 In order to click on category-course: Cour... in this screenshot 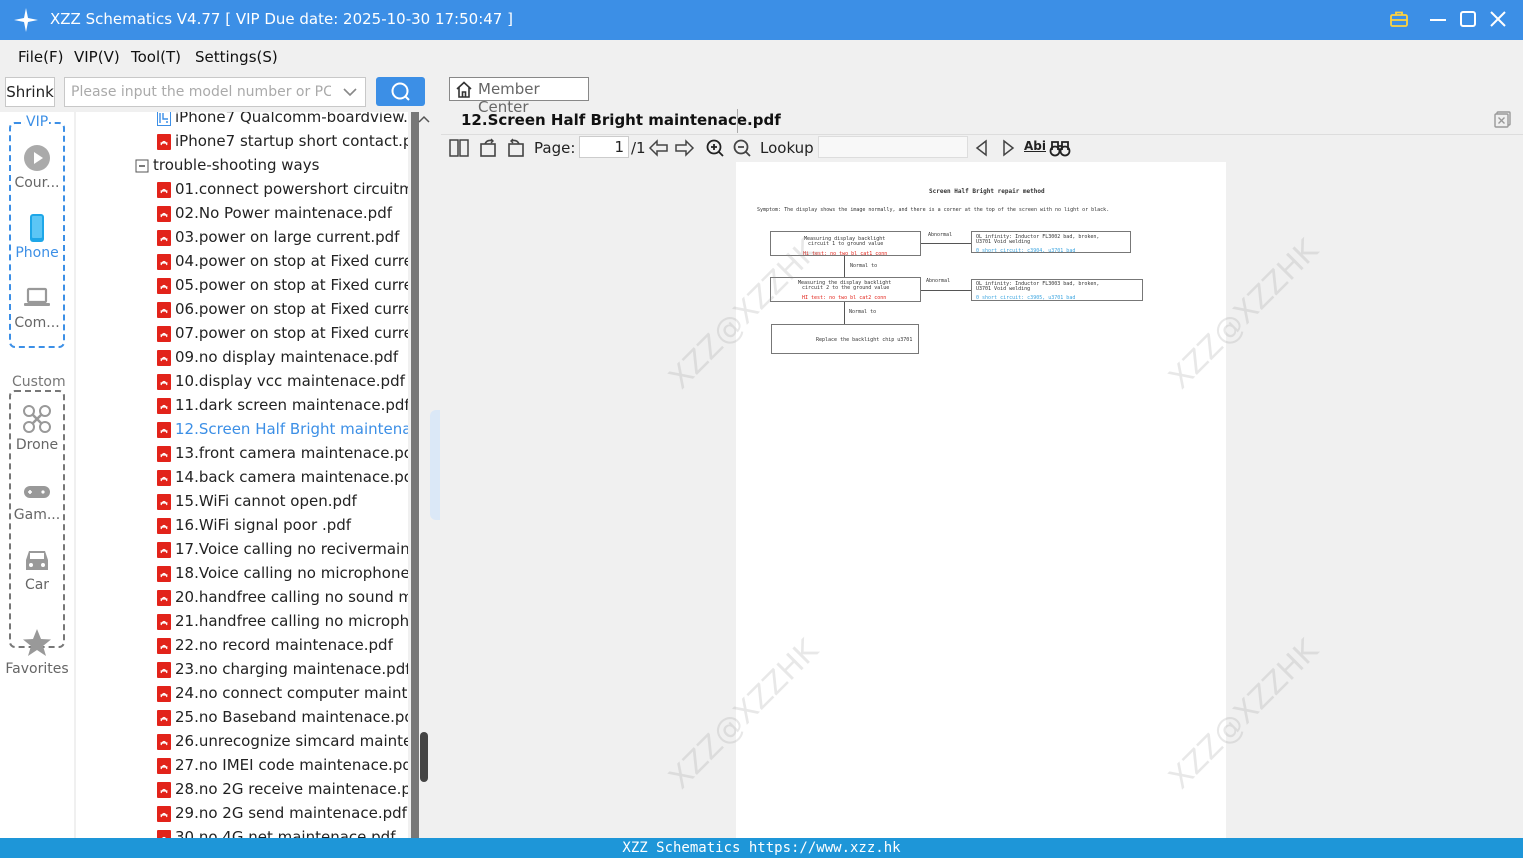, I will do `click(37, 167)`.